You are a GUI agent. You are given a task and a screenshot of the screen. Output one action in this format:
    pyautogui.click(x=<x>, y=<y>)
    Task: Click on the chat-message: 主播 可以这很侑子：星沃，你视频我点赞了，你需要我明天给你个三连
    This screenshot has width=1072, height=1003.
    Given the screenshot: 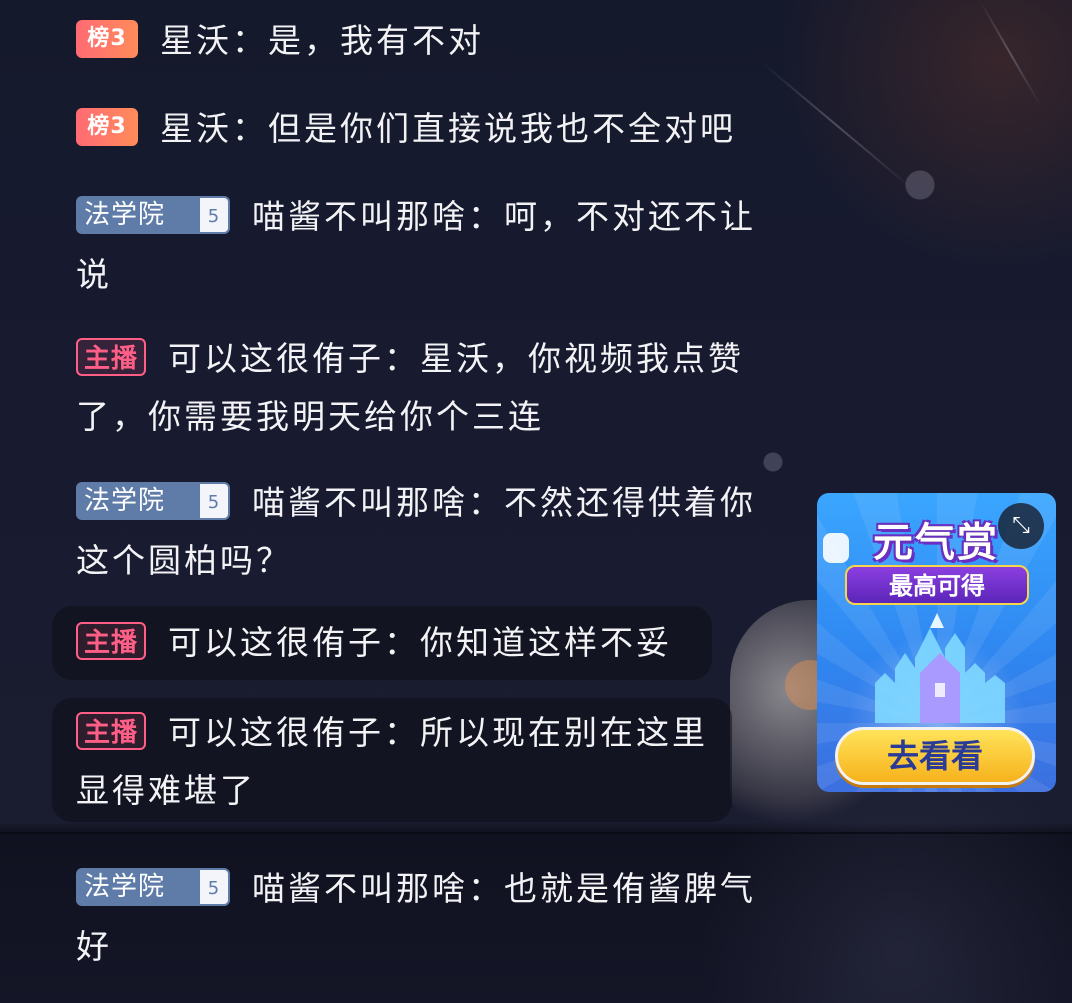 What is the action you would take?
    pyautogui.click(x=421, y=388)
    